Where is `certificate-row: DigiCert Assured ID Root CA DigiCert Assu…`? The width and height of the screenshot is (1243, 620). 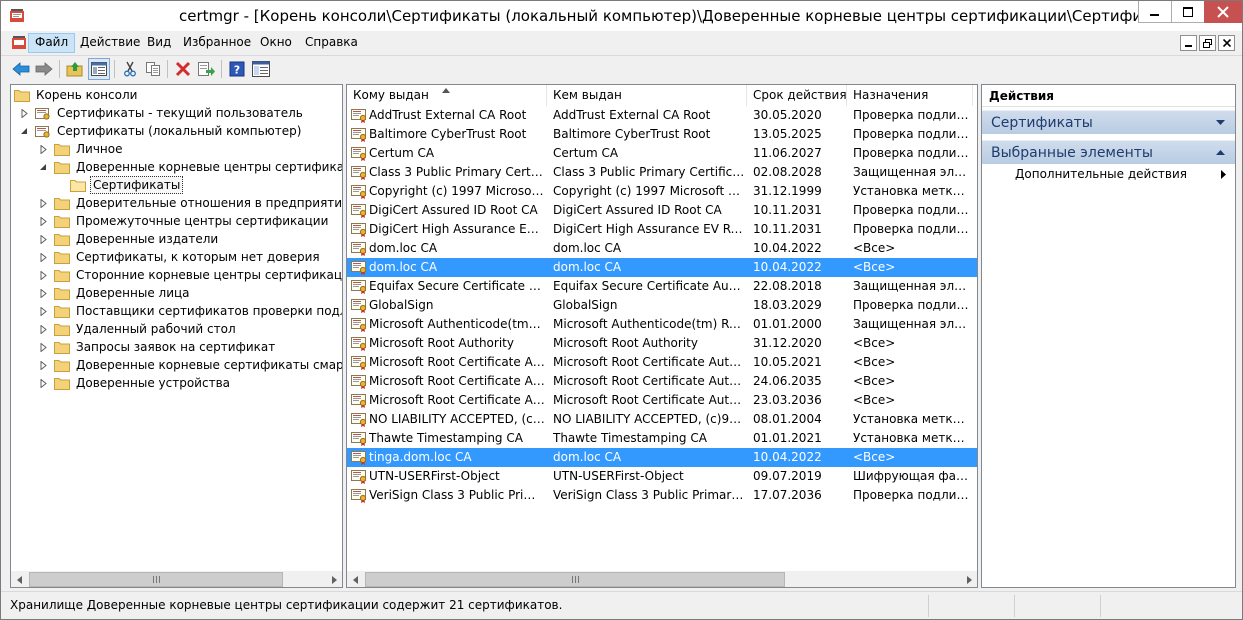
certificate-row: DigiCert Assured ID Root CA DigiCert Assu… is located at coordinates (662, 210).